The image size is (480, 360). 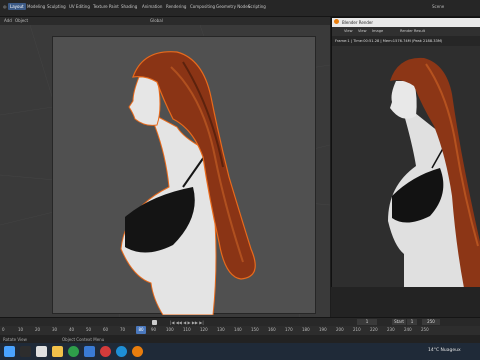 I want to click on ruler-tick: 150, so click(x=255, y=329).